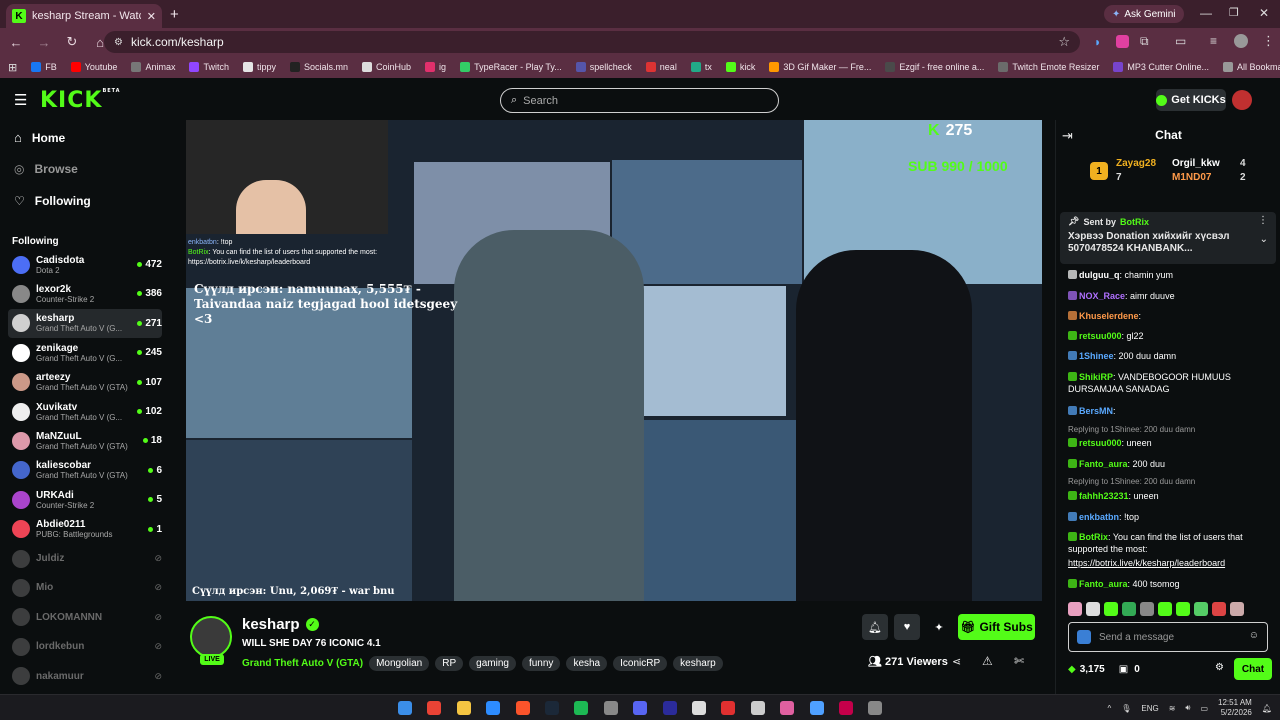 The image size is (1280, 720). What do you see at coordinates (701, 67) in the screenshot?
I see `bookmark-item: tx` at bounding box center [701, 67].